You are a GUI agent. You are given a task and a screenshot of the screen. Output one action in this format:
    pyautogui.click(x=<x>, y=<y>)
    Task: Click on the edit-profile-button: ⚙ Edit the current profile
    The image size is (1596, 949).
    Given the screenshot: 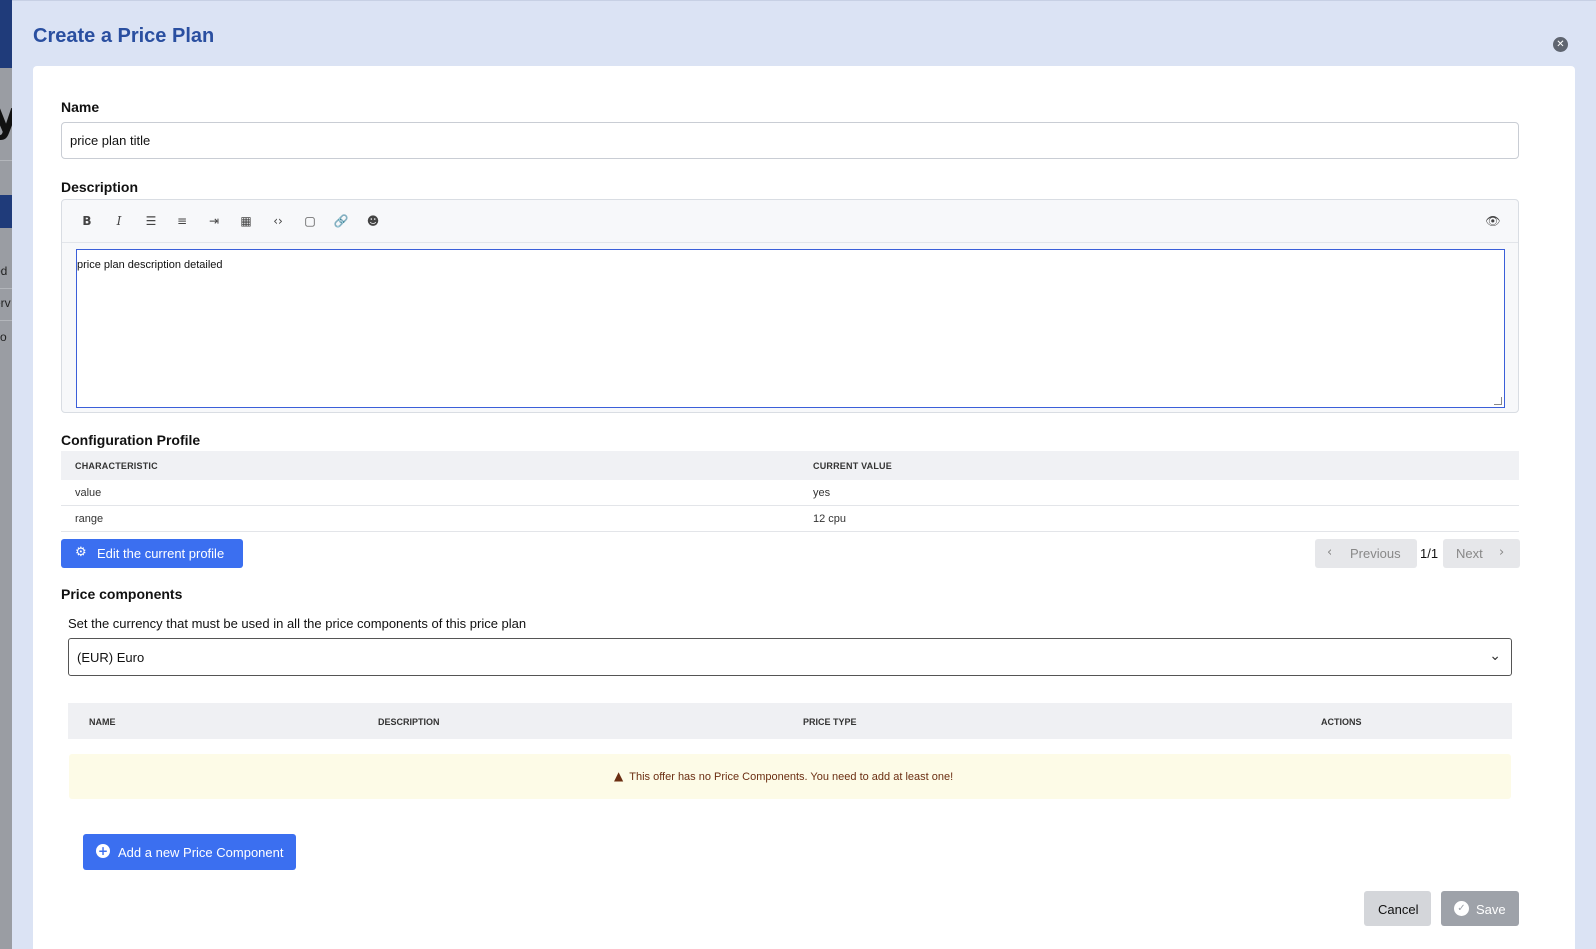 What is the action you would take?
    pyautogui.click(x=152, y=553)
    